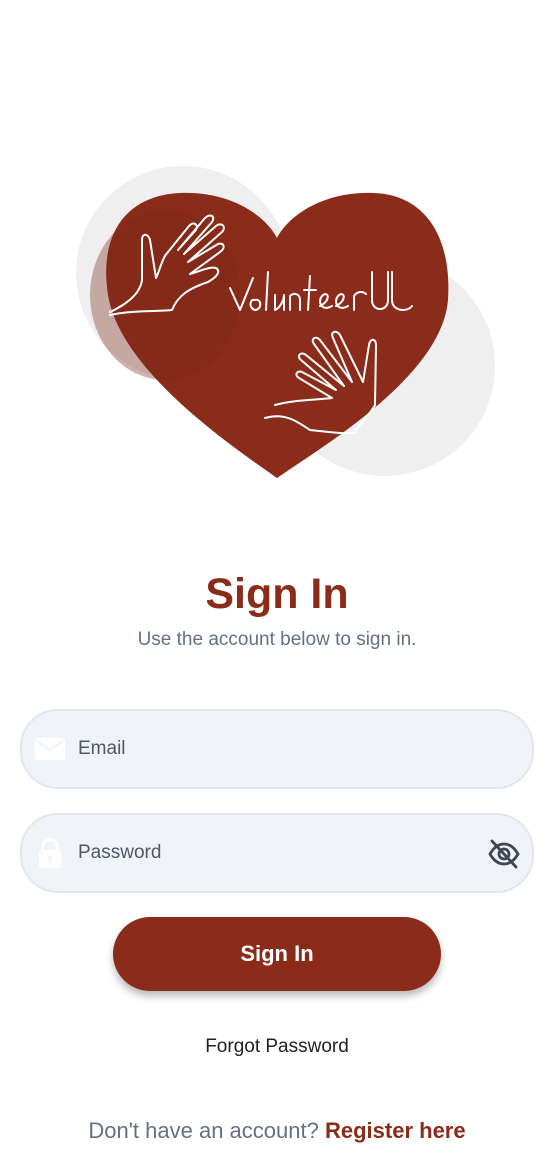  Describe the element at coordinates (277, 954) in the screenshot. I see `sign-in-button: Sign In` at that location.